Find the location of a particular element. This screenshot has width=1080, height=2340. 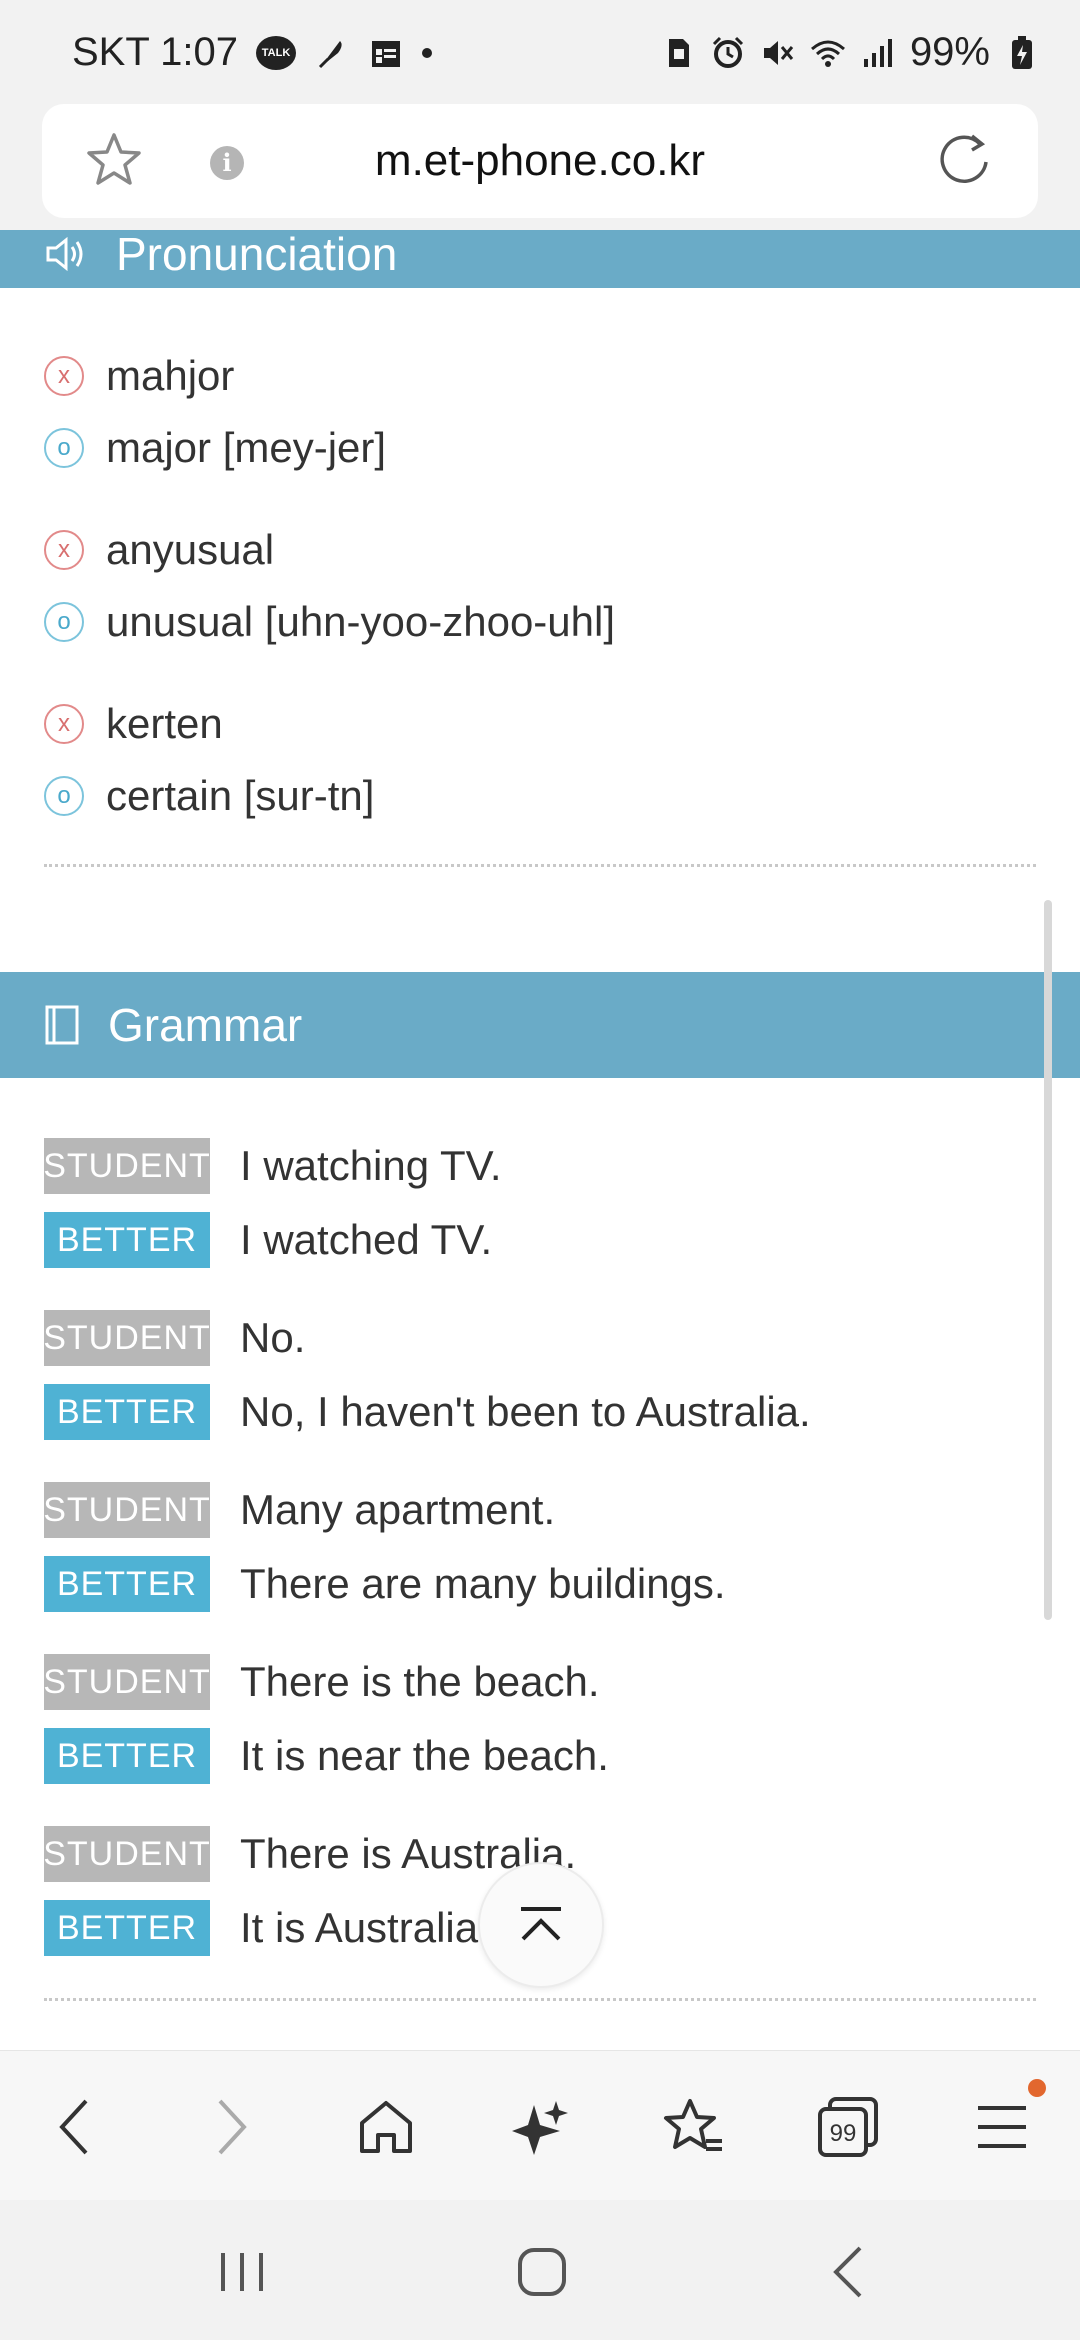

ai-sparkle-button is located at coordinates (540, 2127).